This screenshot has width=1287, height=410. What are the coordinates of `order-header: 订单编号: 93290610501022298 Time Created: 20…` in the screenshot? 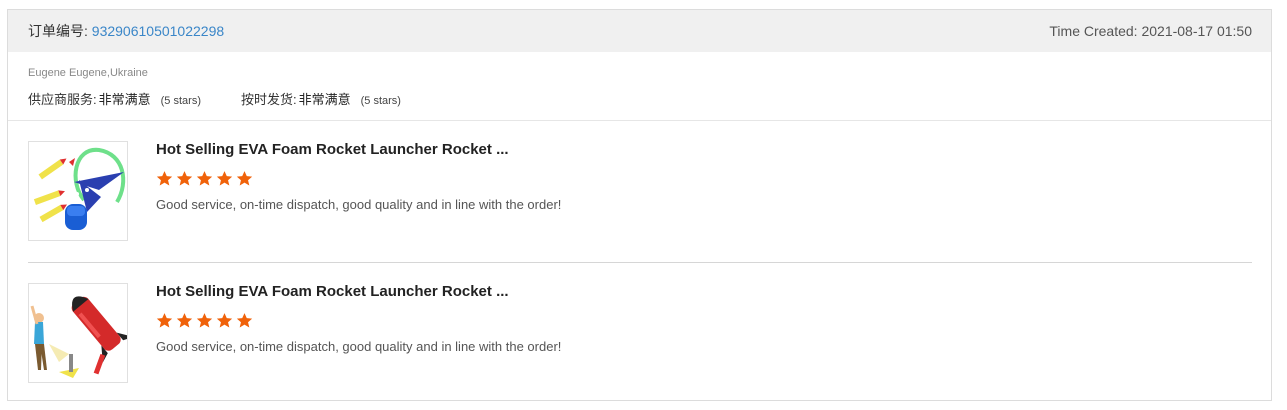 It's located at (639, 31).